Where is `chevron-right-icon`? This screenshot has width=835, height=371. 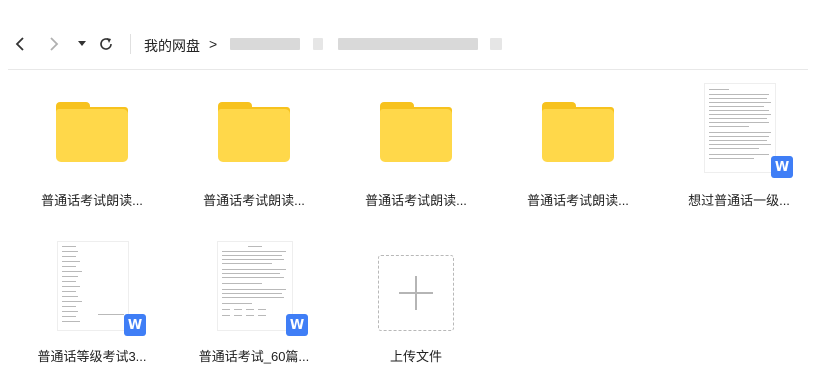 chevron-right-icon is located at coordinates (54, 44).